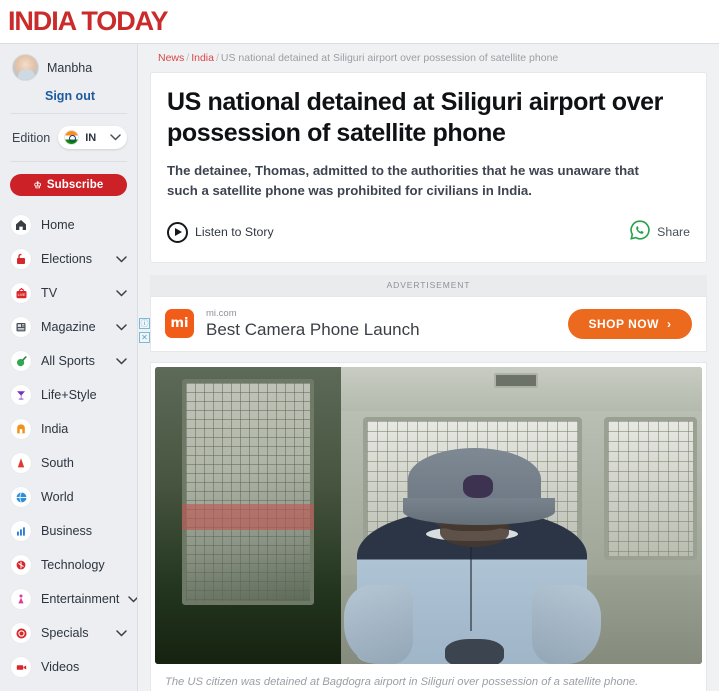 Image resolution: width=719 pixels, height=691 pixels. I want to click on breadcrumb-link-news: News, so click(171, 58).